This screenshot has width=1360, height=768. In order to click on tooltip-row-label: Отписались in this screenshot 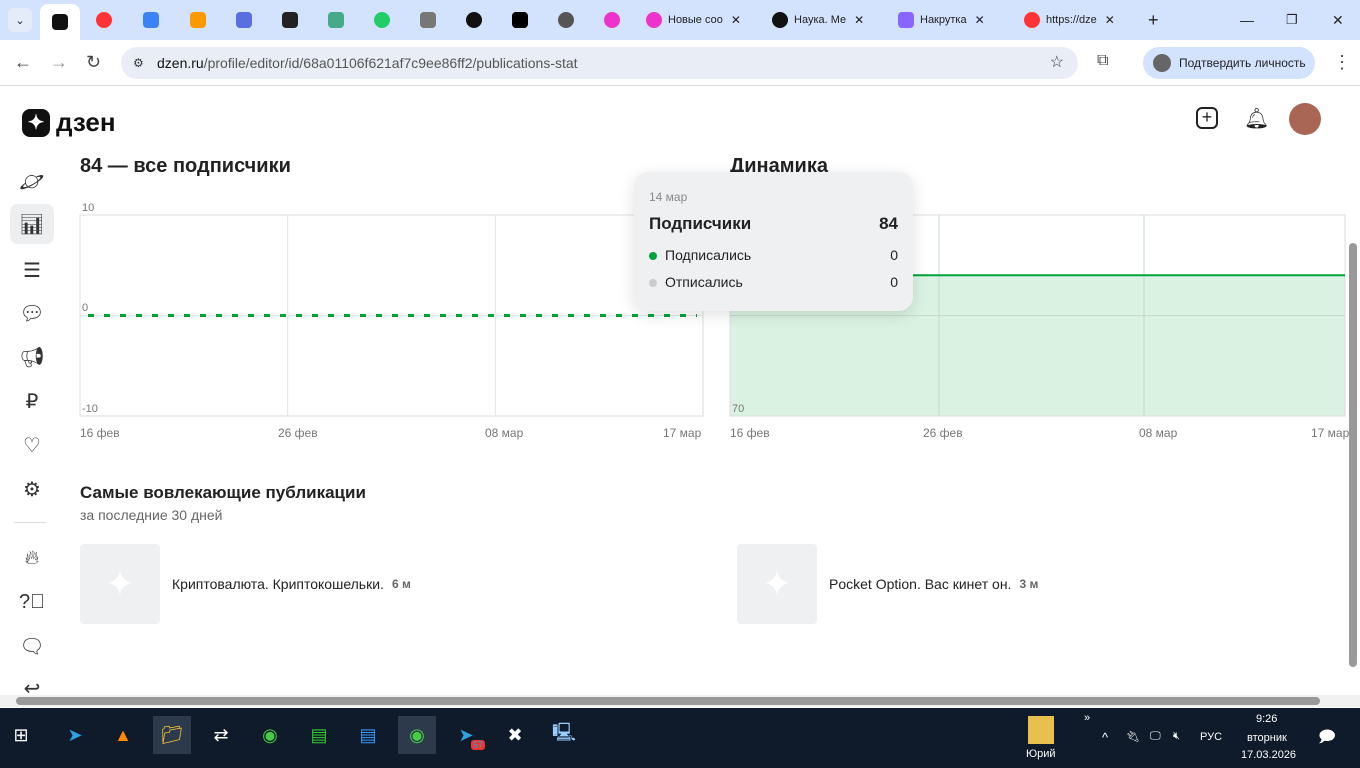, I will do `click(704, 282)`.